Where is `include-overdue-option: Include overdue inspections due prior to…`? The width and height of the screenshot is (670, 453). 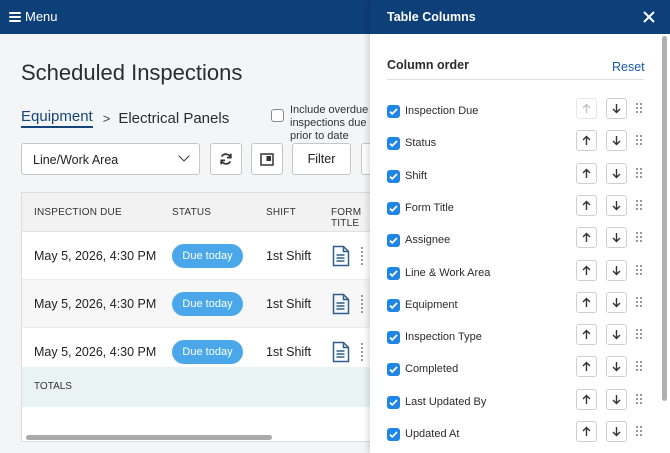 include-overdue-option: Include overdue inspections due prior to… is located at coordinates (325, 123).